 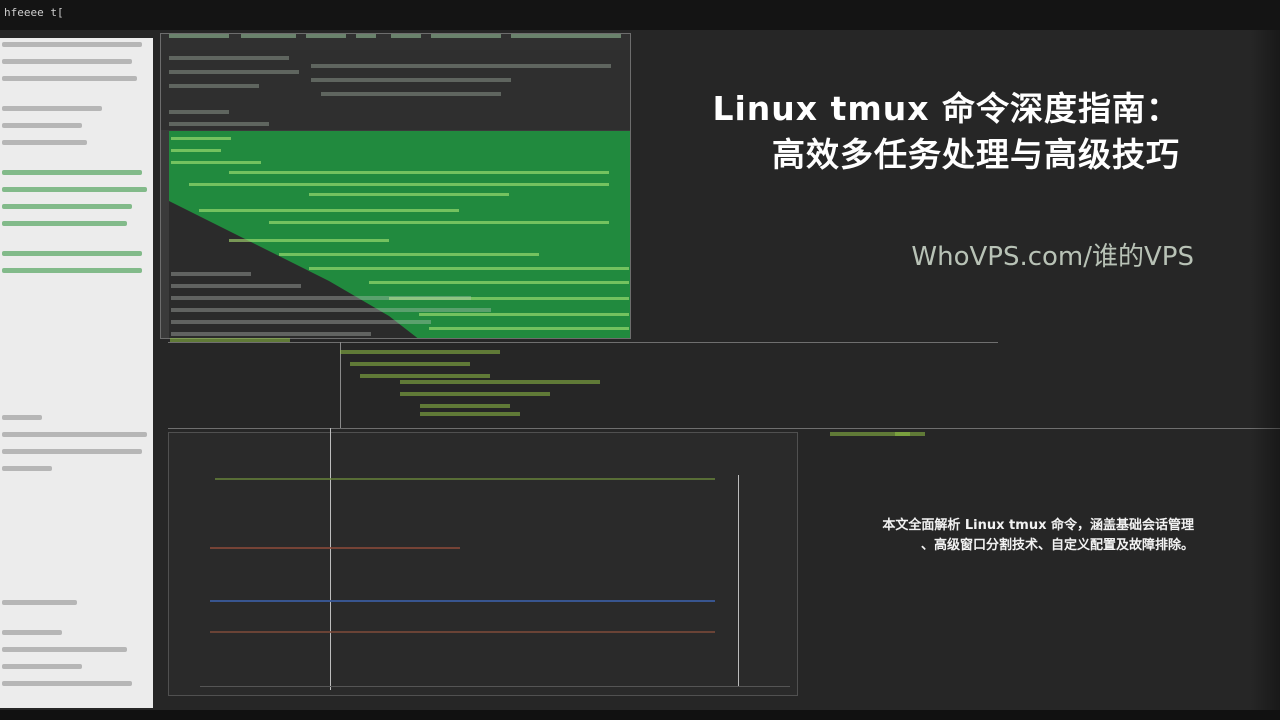 I want to click on panel-baseline, so click(x=495, y=686).